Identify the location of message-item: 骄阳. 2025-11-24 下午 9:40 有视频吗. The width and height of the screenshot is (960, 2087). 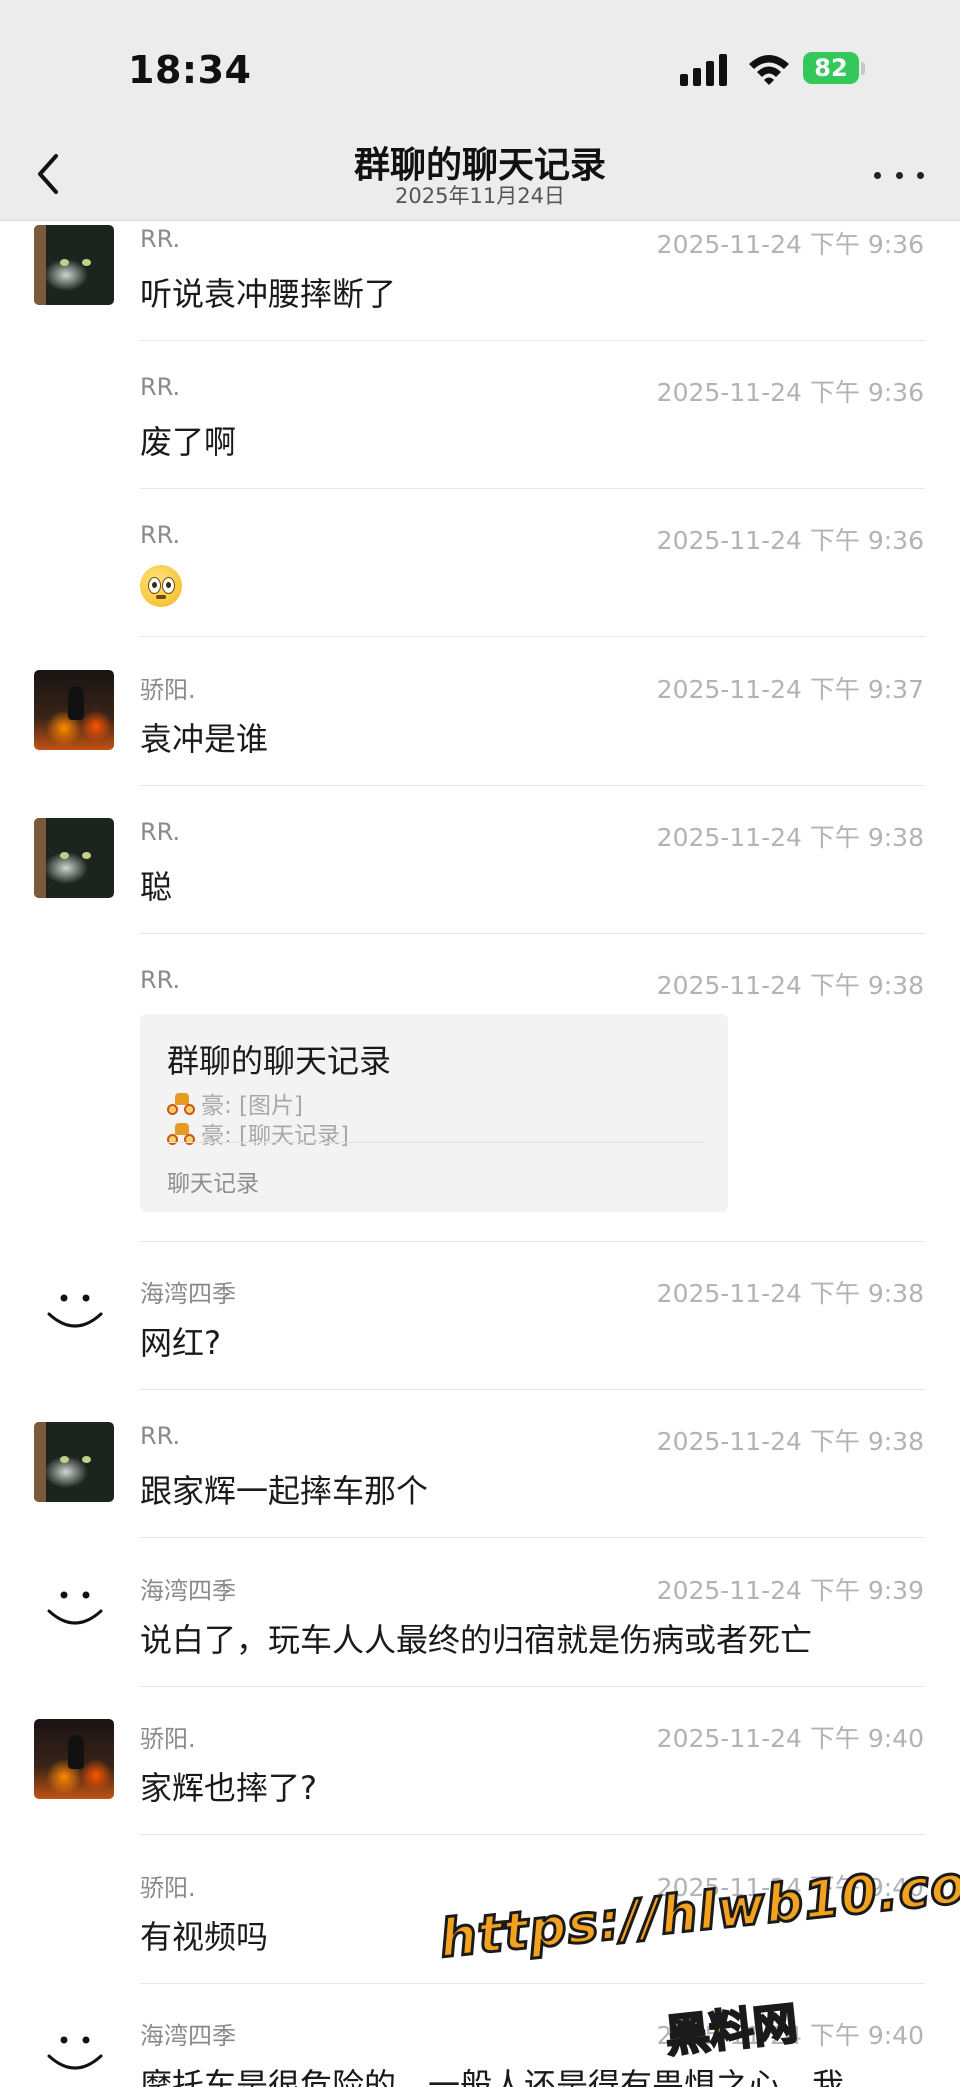
(480, 1926).